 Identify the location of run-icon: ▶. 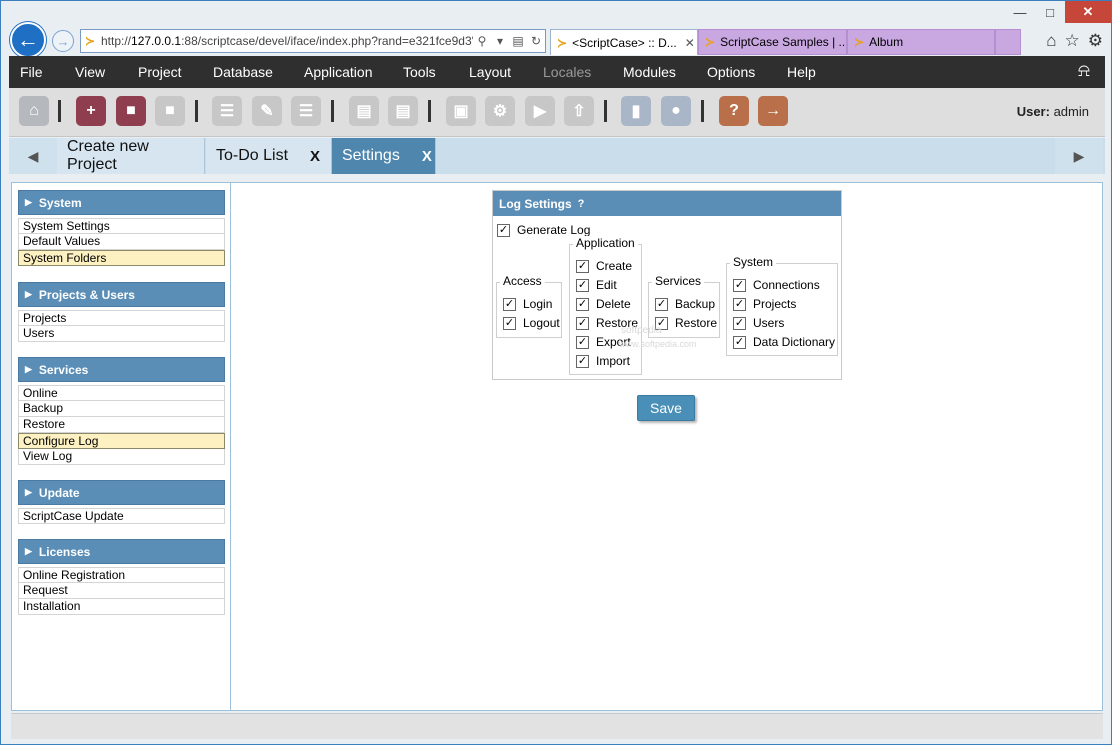
(540, 111).